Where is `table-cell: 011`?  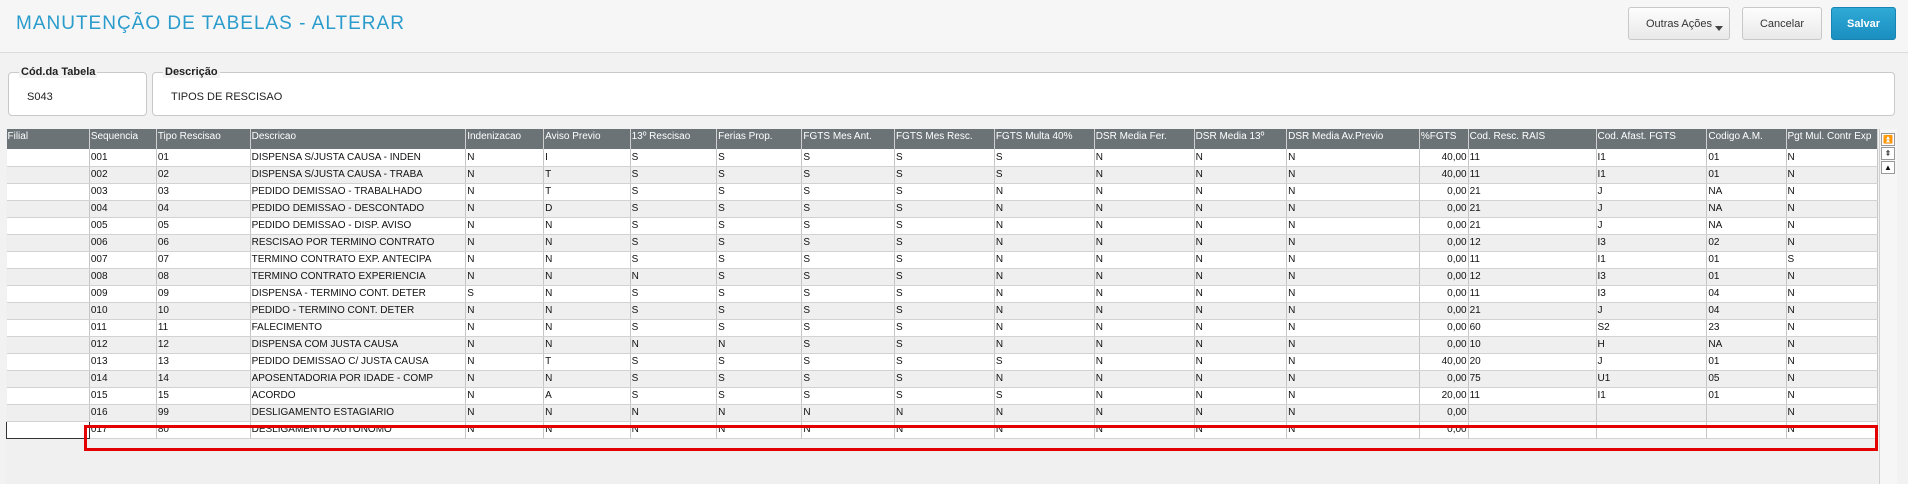 table-cell: 011 is located at coordinates (123, 328).